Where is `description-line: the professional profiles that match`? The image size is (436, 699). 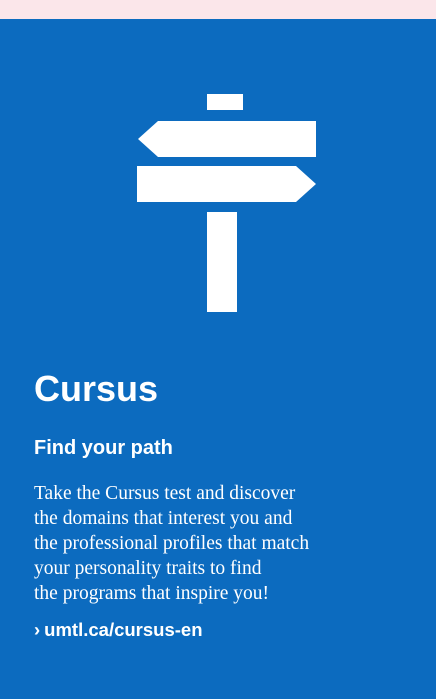
description-line: the professional profiles that match is located at coordinates (172, 543).